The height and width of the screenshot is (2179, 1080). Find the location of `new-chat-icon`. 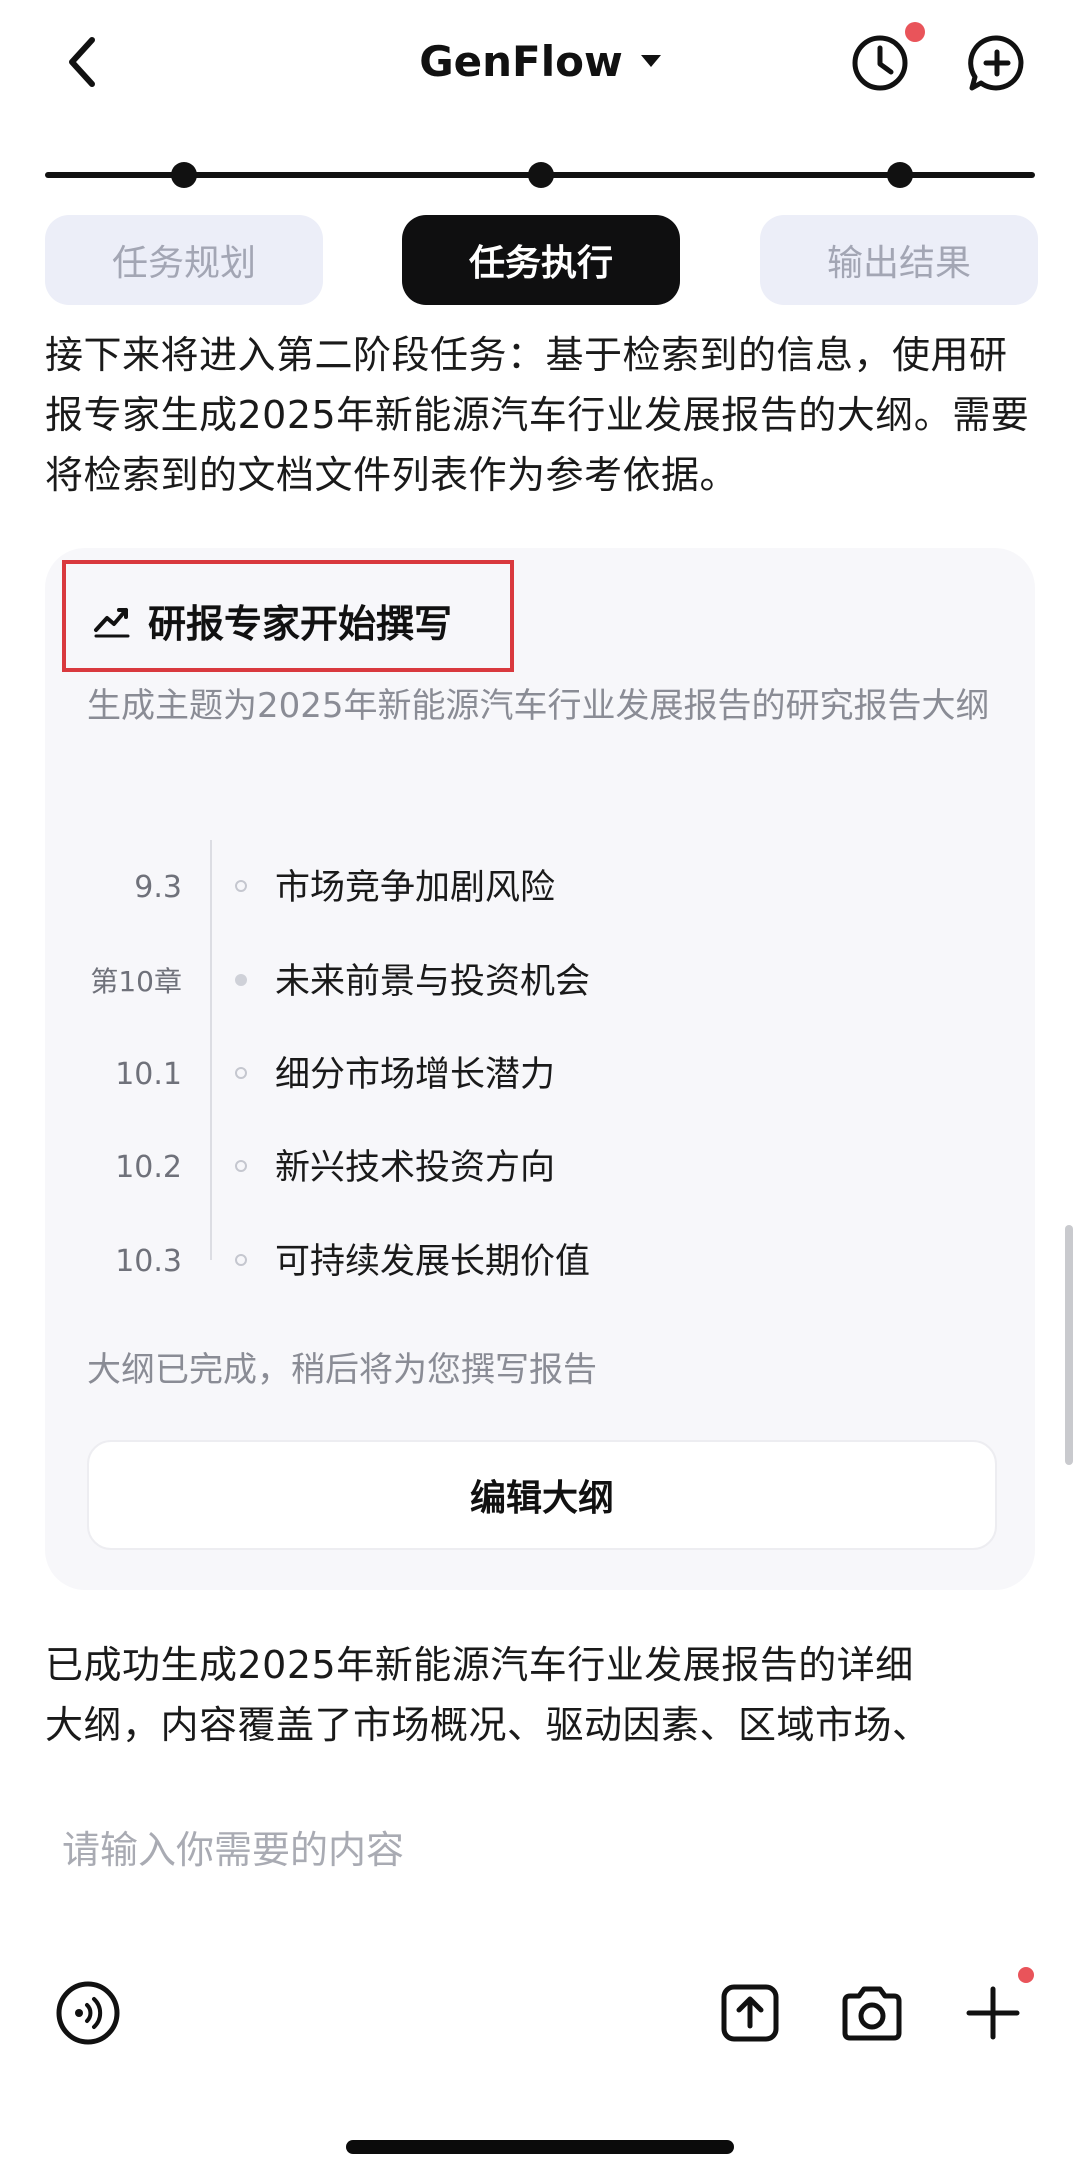

new-chat-icon is located at coordinates (996, 63).